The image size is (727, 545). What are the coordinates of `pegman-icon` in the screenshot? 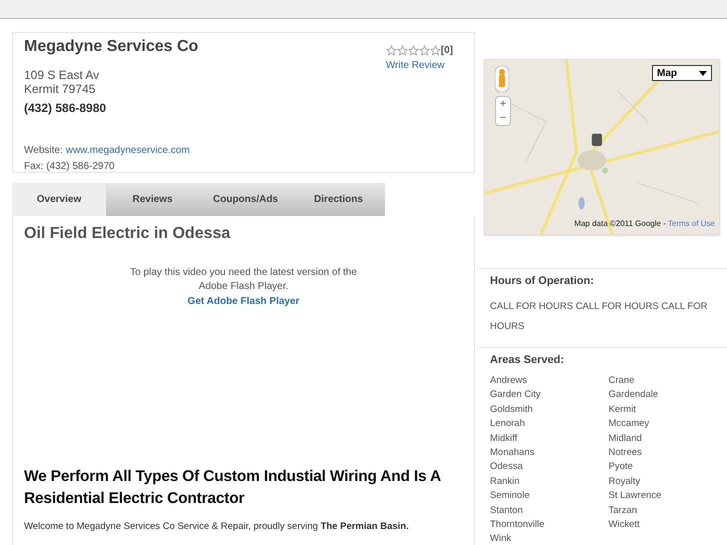 It's located at (502, 79).